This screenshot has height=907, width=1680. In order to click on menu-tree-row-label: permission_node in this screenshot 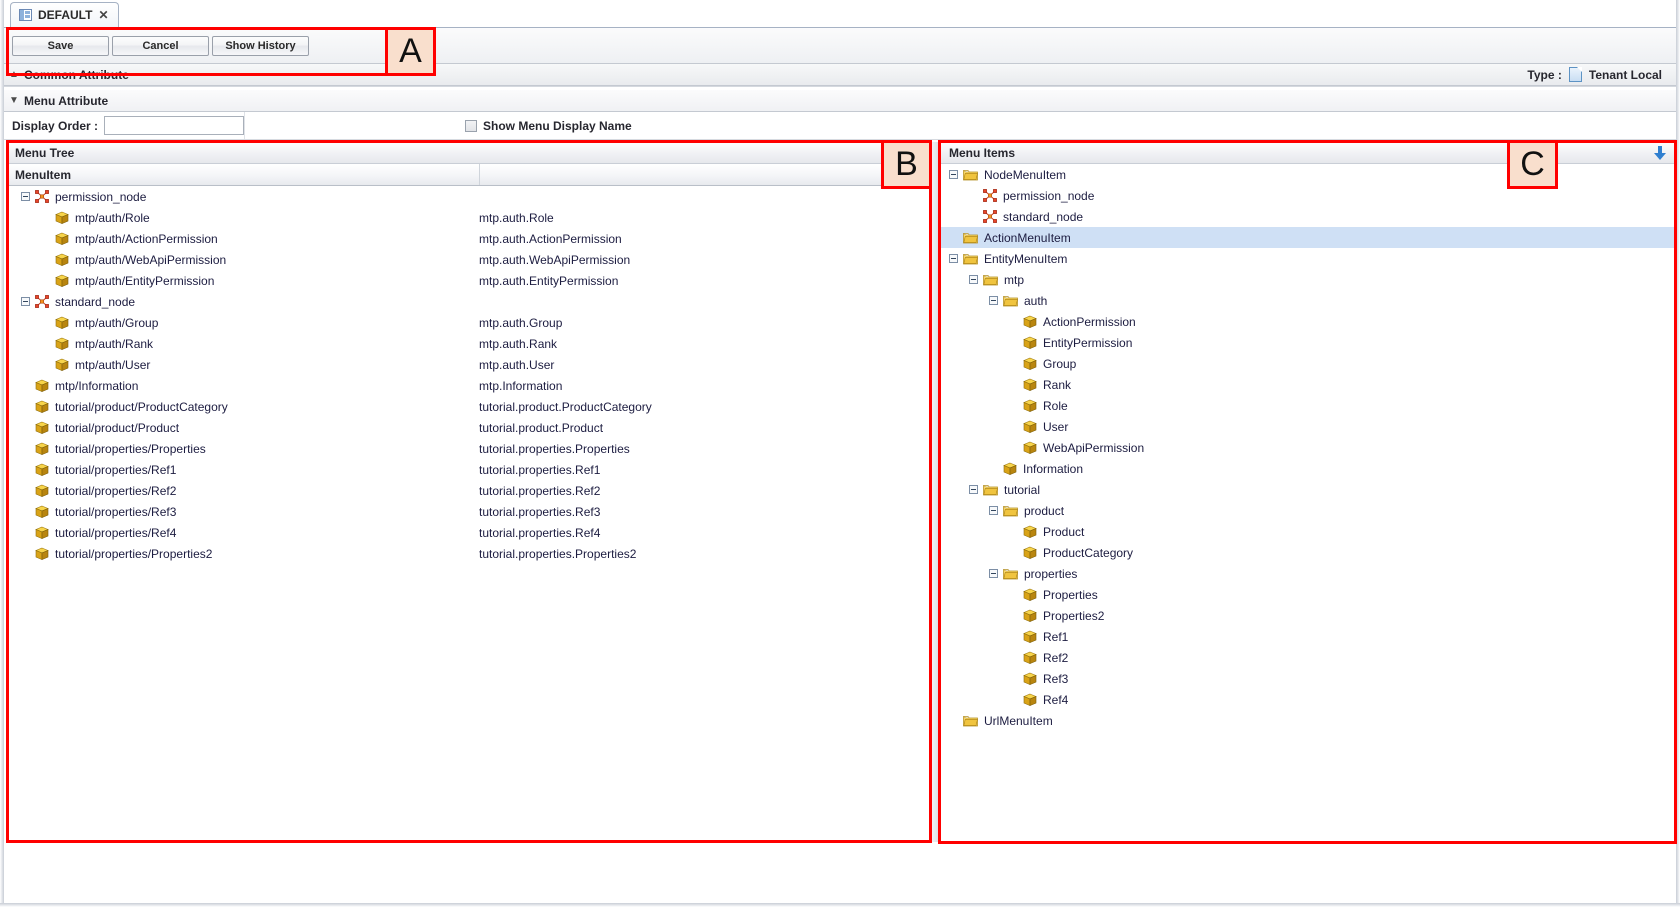, I will do `click(101, 196)`.